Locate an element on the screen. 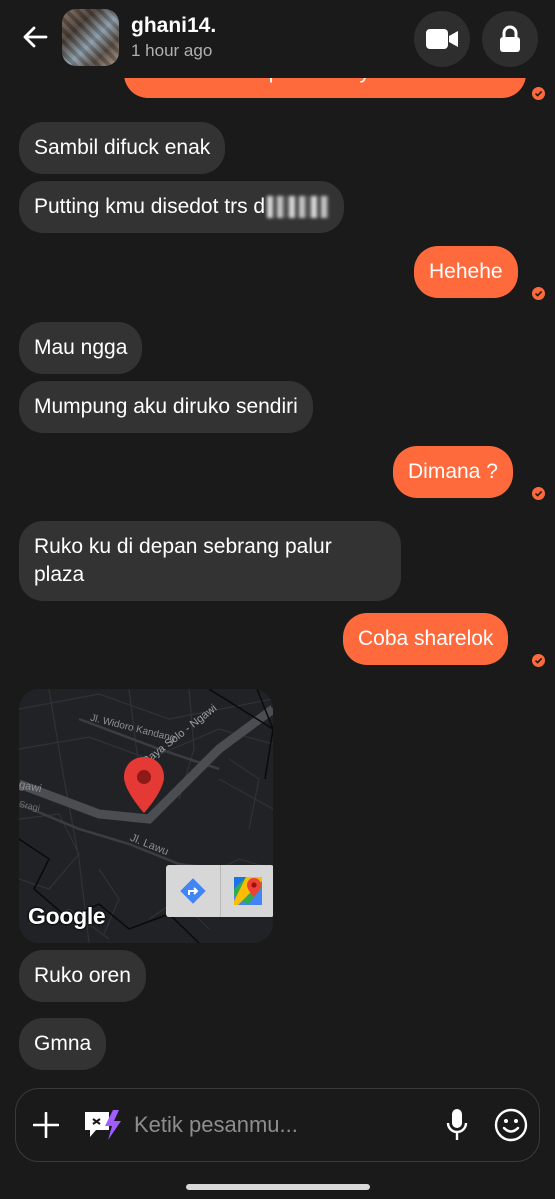 This screenshot has width=555, height=1199. open-in-maps-button is located at coordinates (246, 891).